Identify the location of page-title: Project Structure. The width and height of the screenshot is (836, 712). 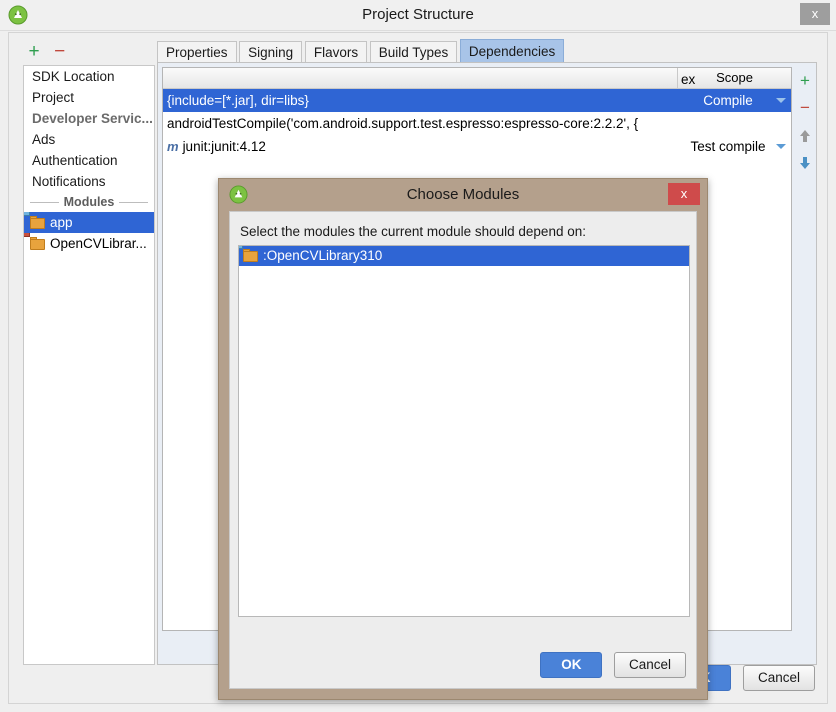
(418, 14).